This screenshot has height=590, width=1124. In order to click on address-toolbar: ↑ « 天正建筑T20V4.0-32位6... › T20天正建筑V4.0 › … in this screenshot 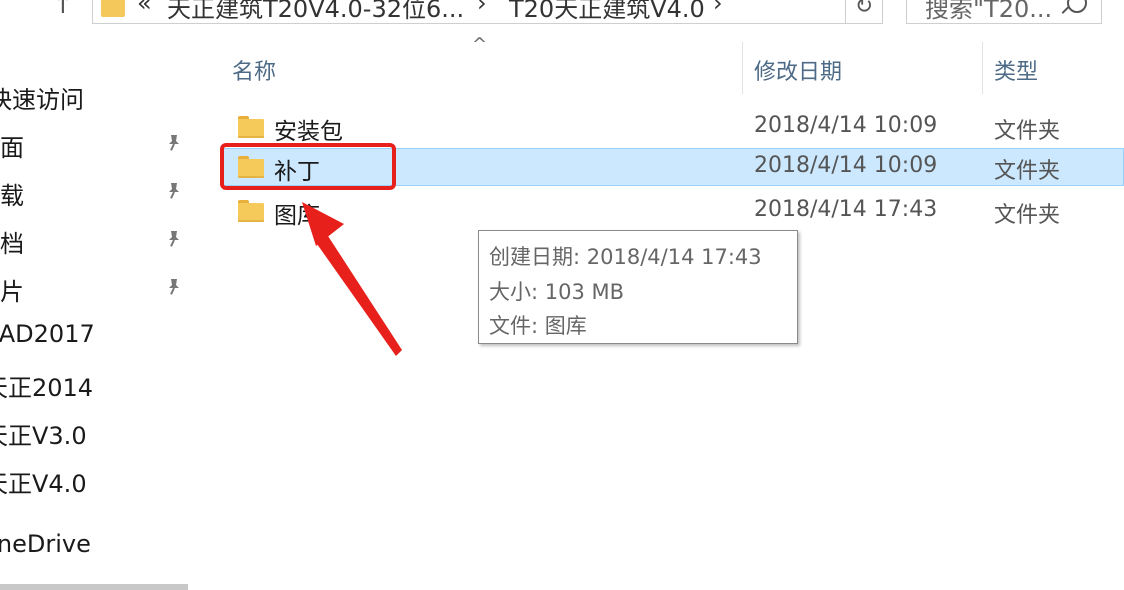, I will do `click(562, 13)`.